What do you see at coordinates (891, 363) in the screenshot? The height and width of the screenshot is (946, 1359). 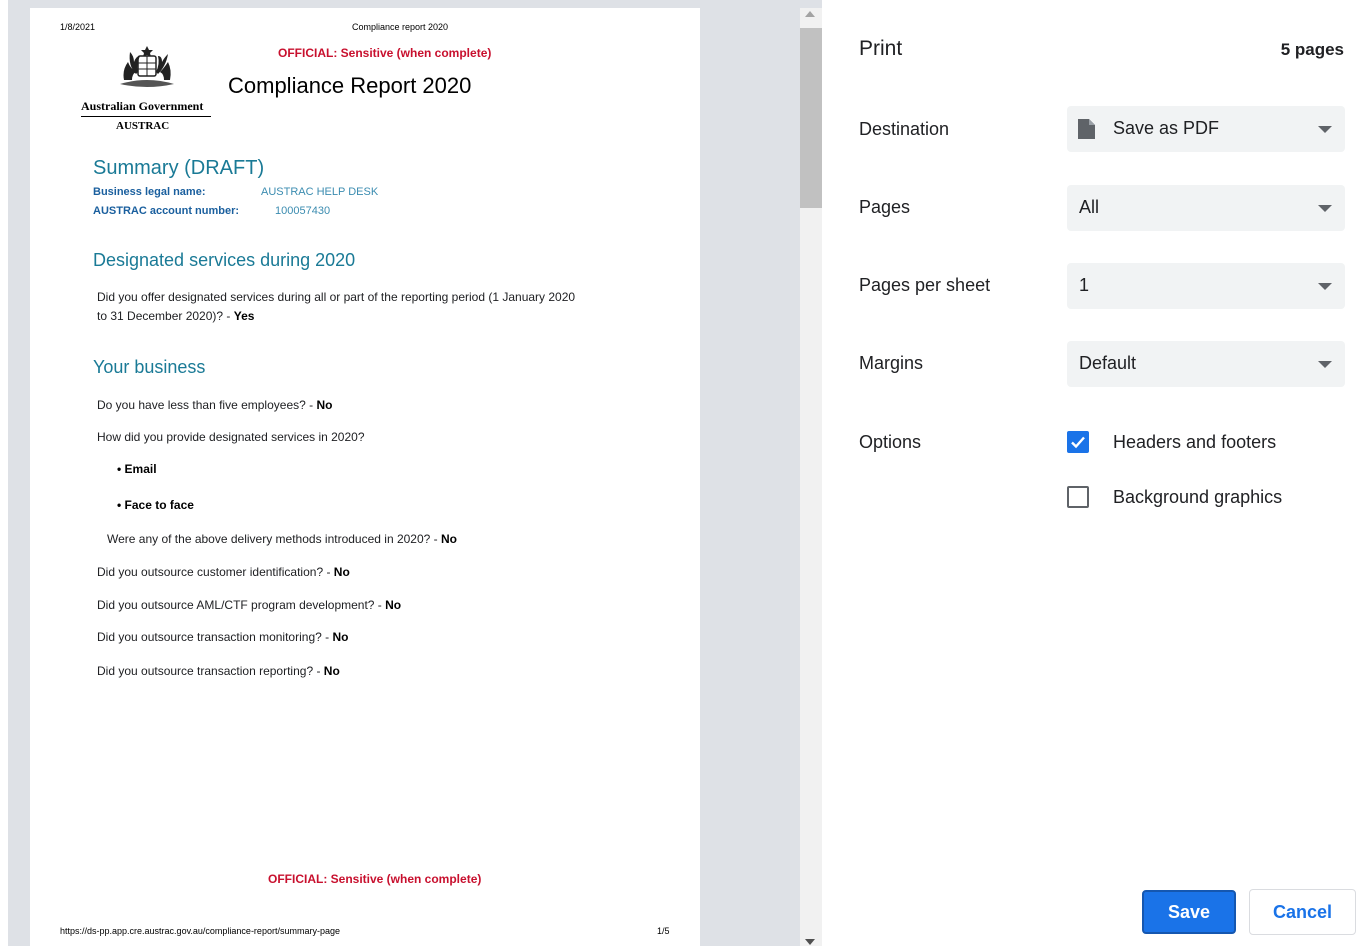 I see `margins-label: Margins` at bounding box center [891, 363].